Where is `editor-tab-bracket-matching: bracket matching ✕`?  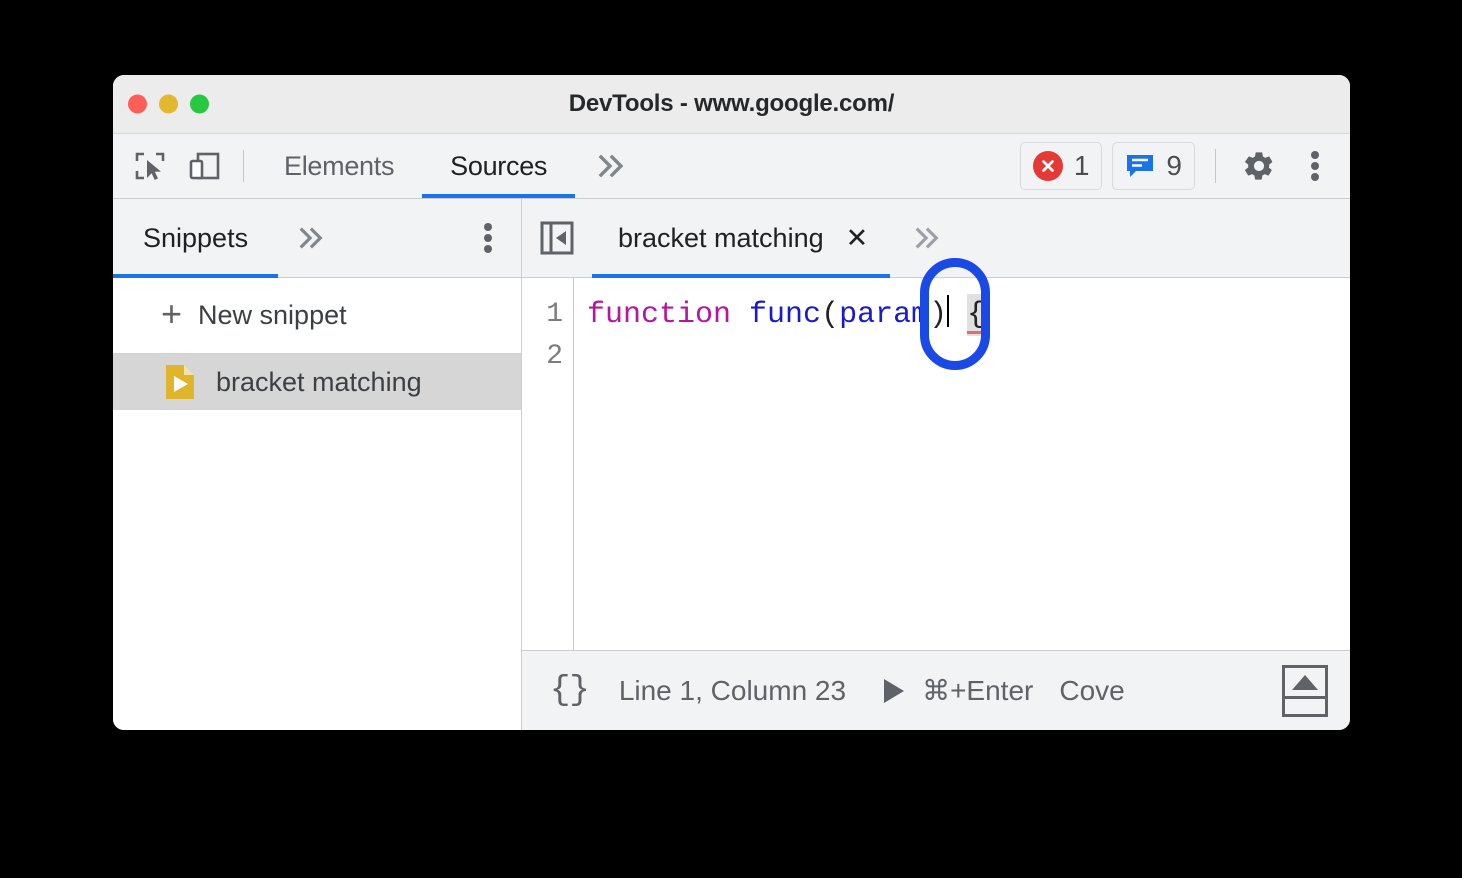 editor-tab-bracket-matching: bracket matching ✕ is located at coordinates (741, 238).